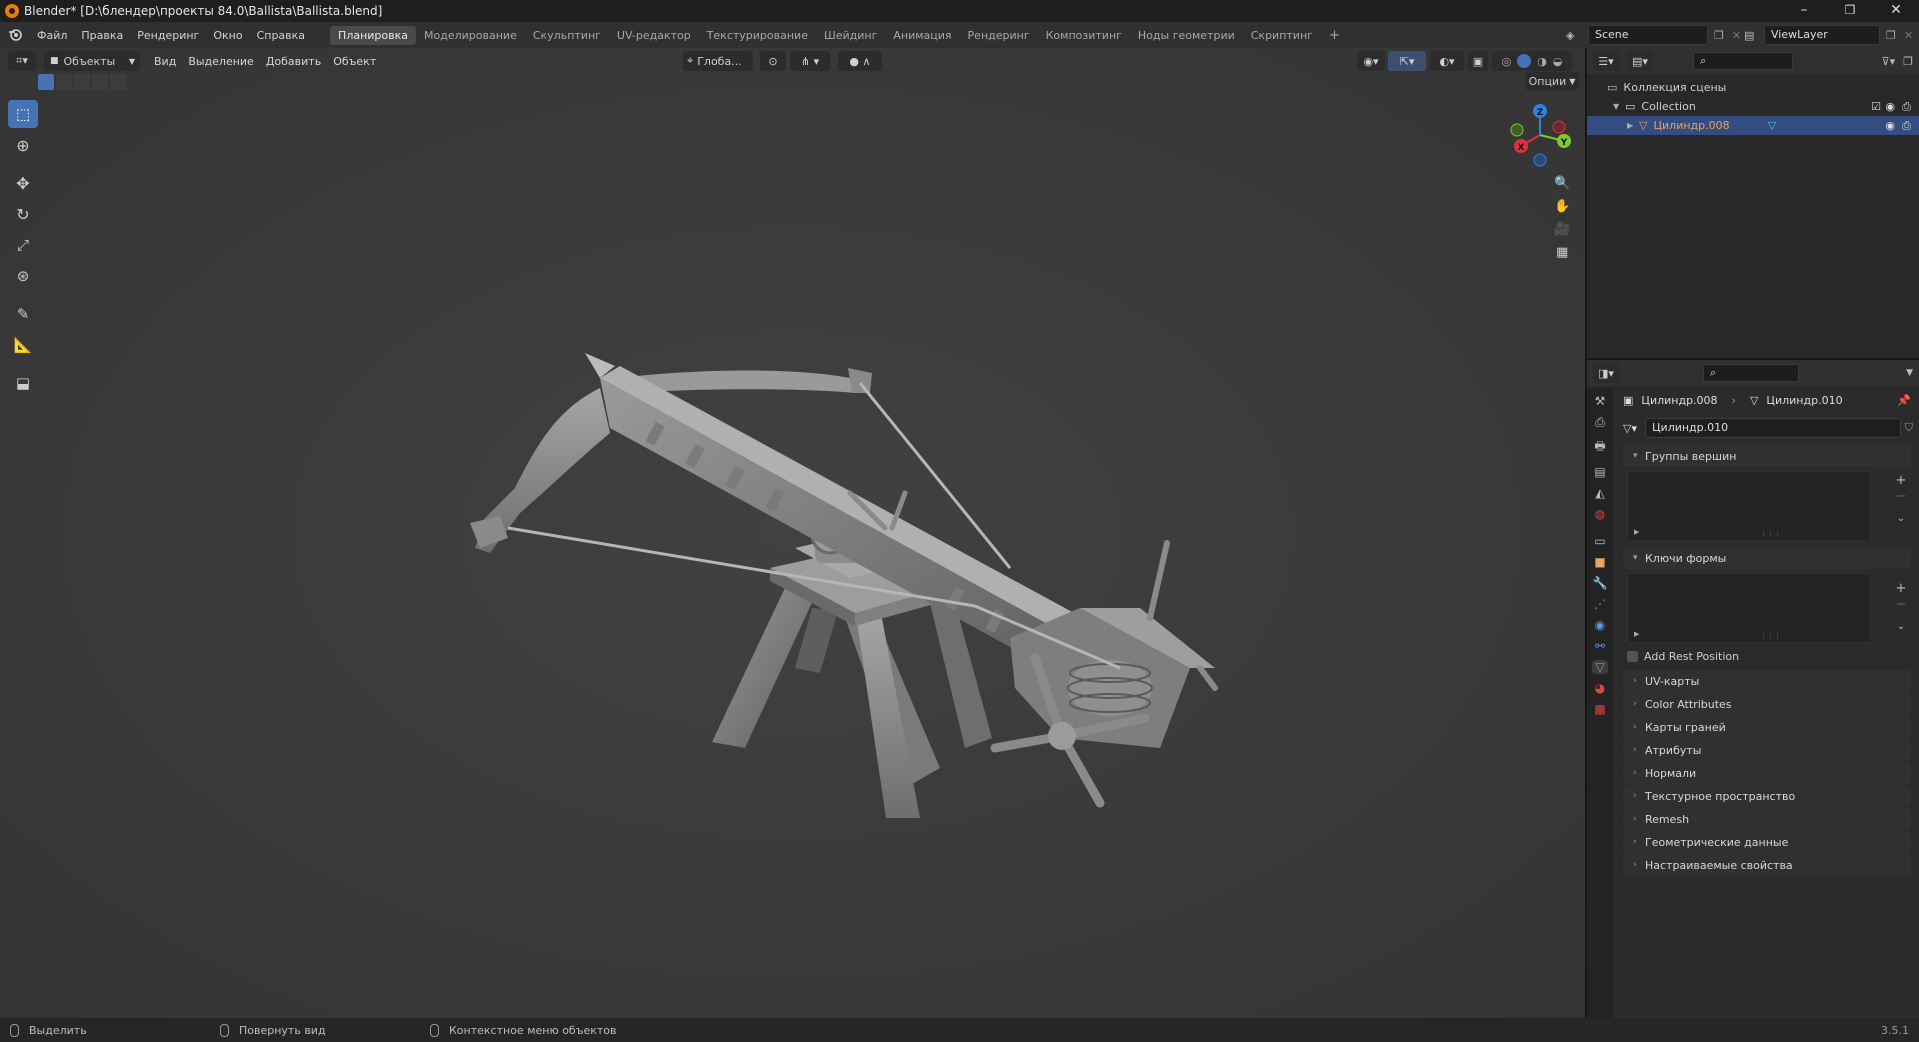 The image size is (1919, 1042). What do you see at coordinates (1753, 125) in the screenshot?
I see `outliner-object-row: ▶ ▽ Цилиндр.008 ▽ ◉ ⎙` at bounding box center [1753, 125].